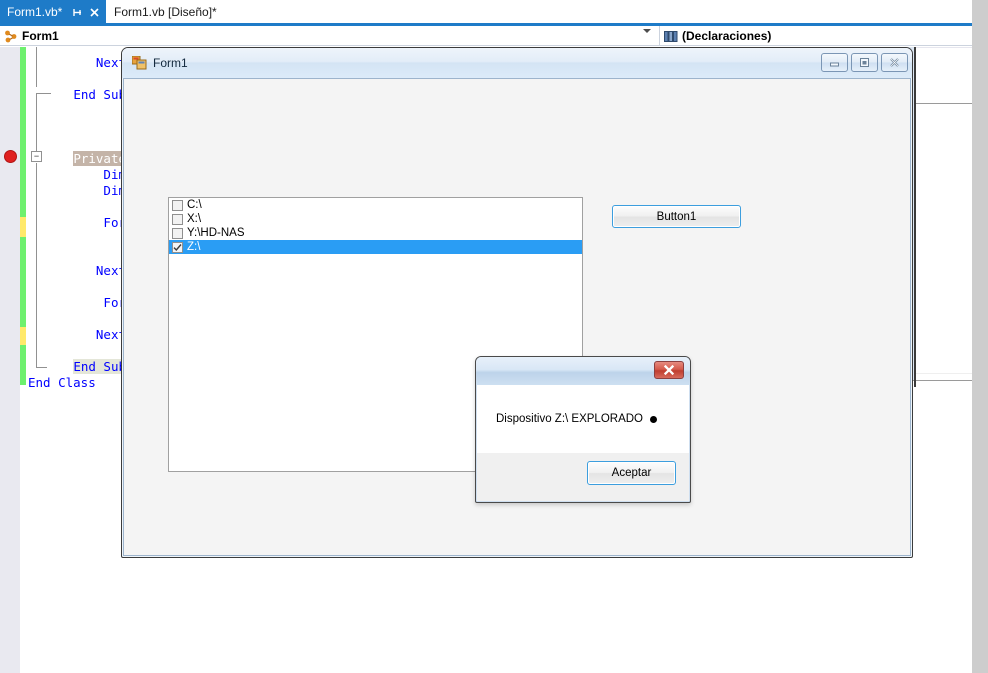 The width and height of the screenshot is (988, 673). What do you see at coordinates (375, 205) in the screenshot?
I see `drive-list-item: C:\` at bounding box center [375, 205].